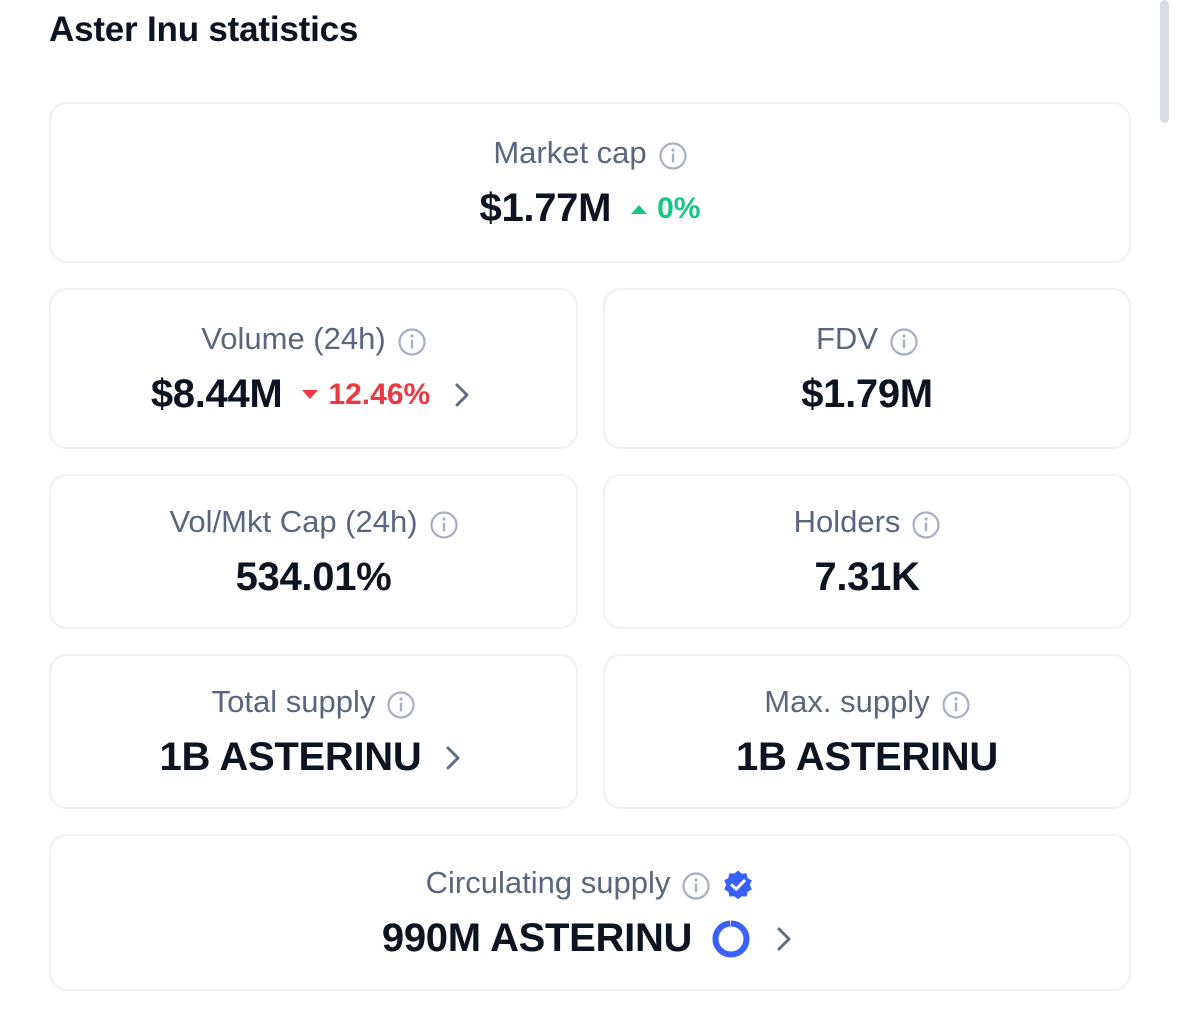  Describe the element at coordinates (867, 731) in the screenshot. I see `max-supply-card: Max. supply 1B ASTERINU` at that location.